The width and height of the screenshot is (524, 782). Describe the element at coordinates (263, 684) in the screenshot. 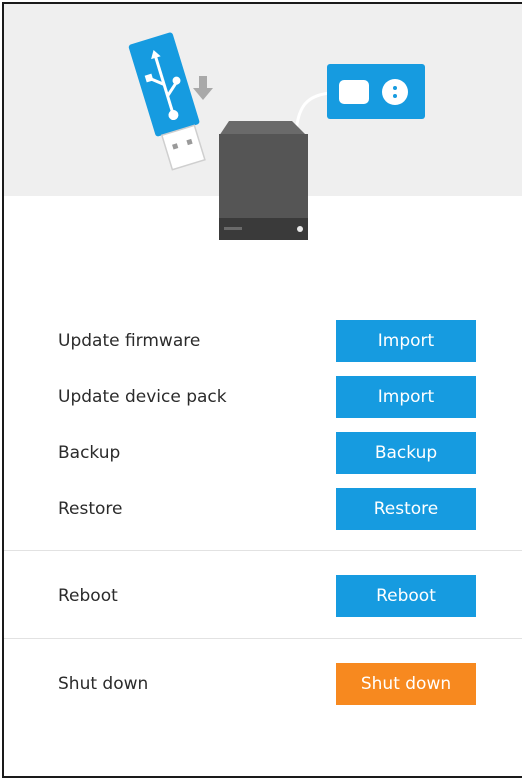

I see `row-shut-down: Shut down Shut down` at that location.